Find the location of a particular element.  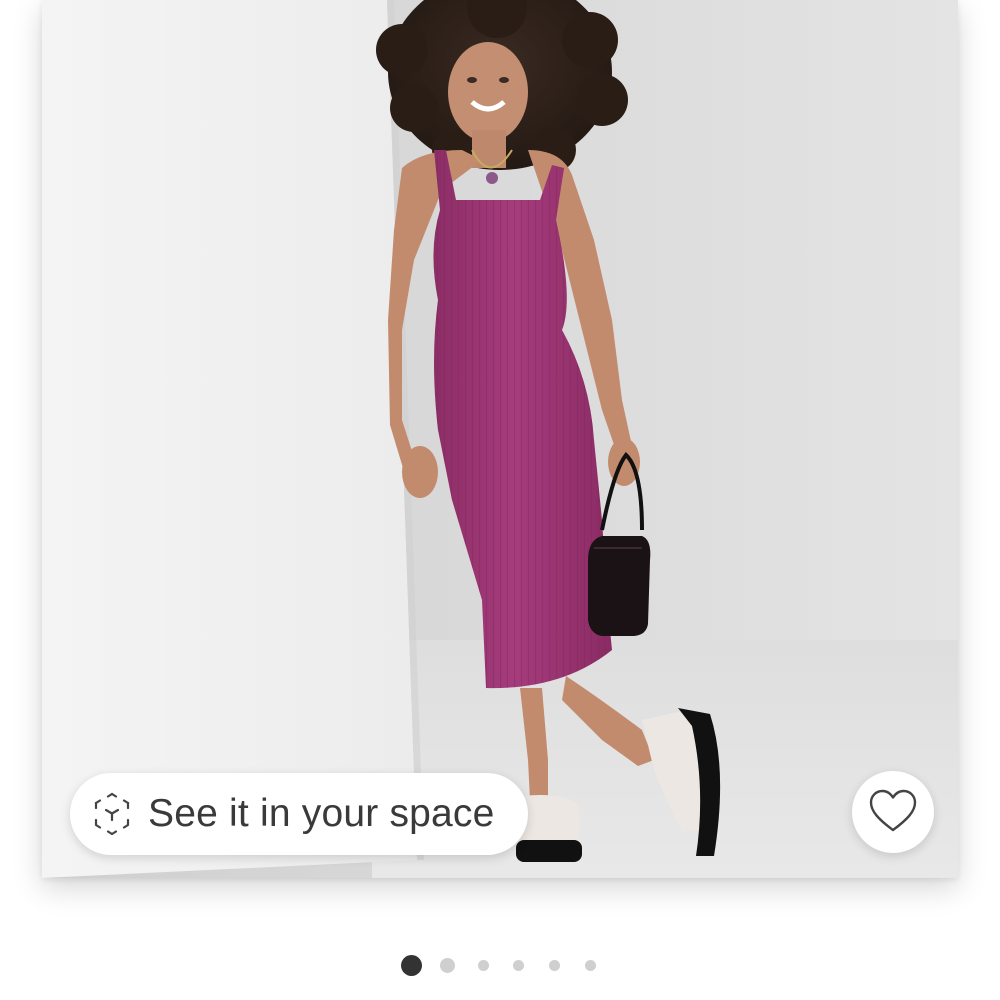

carousel-indicator is located at coordinates (500, 965).